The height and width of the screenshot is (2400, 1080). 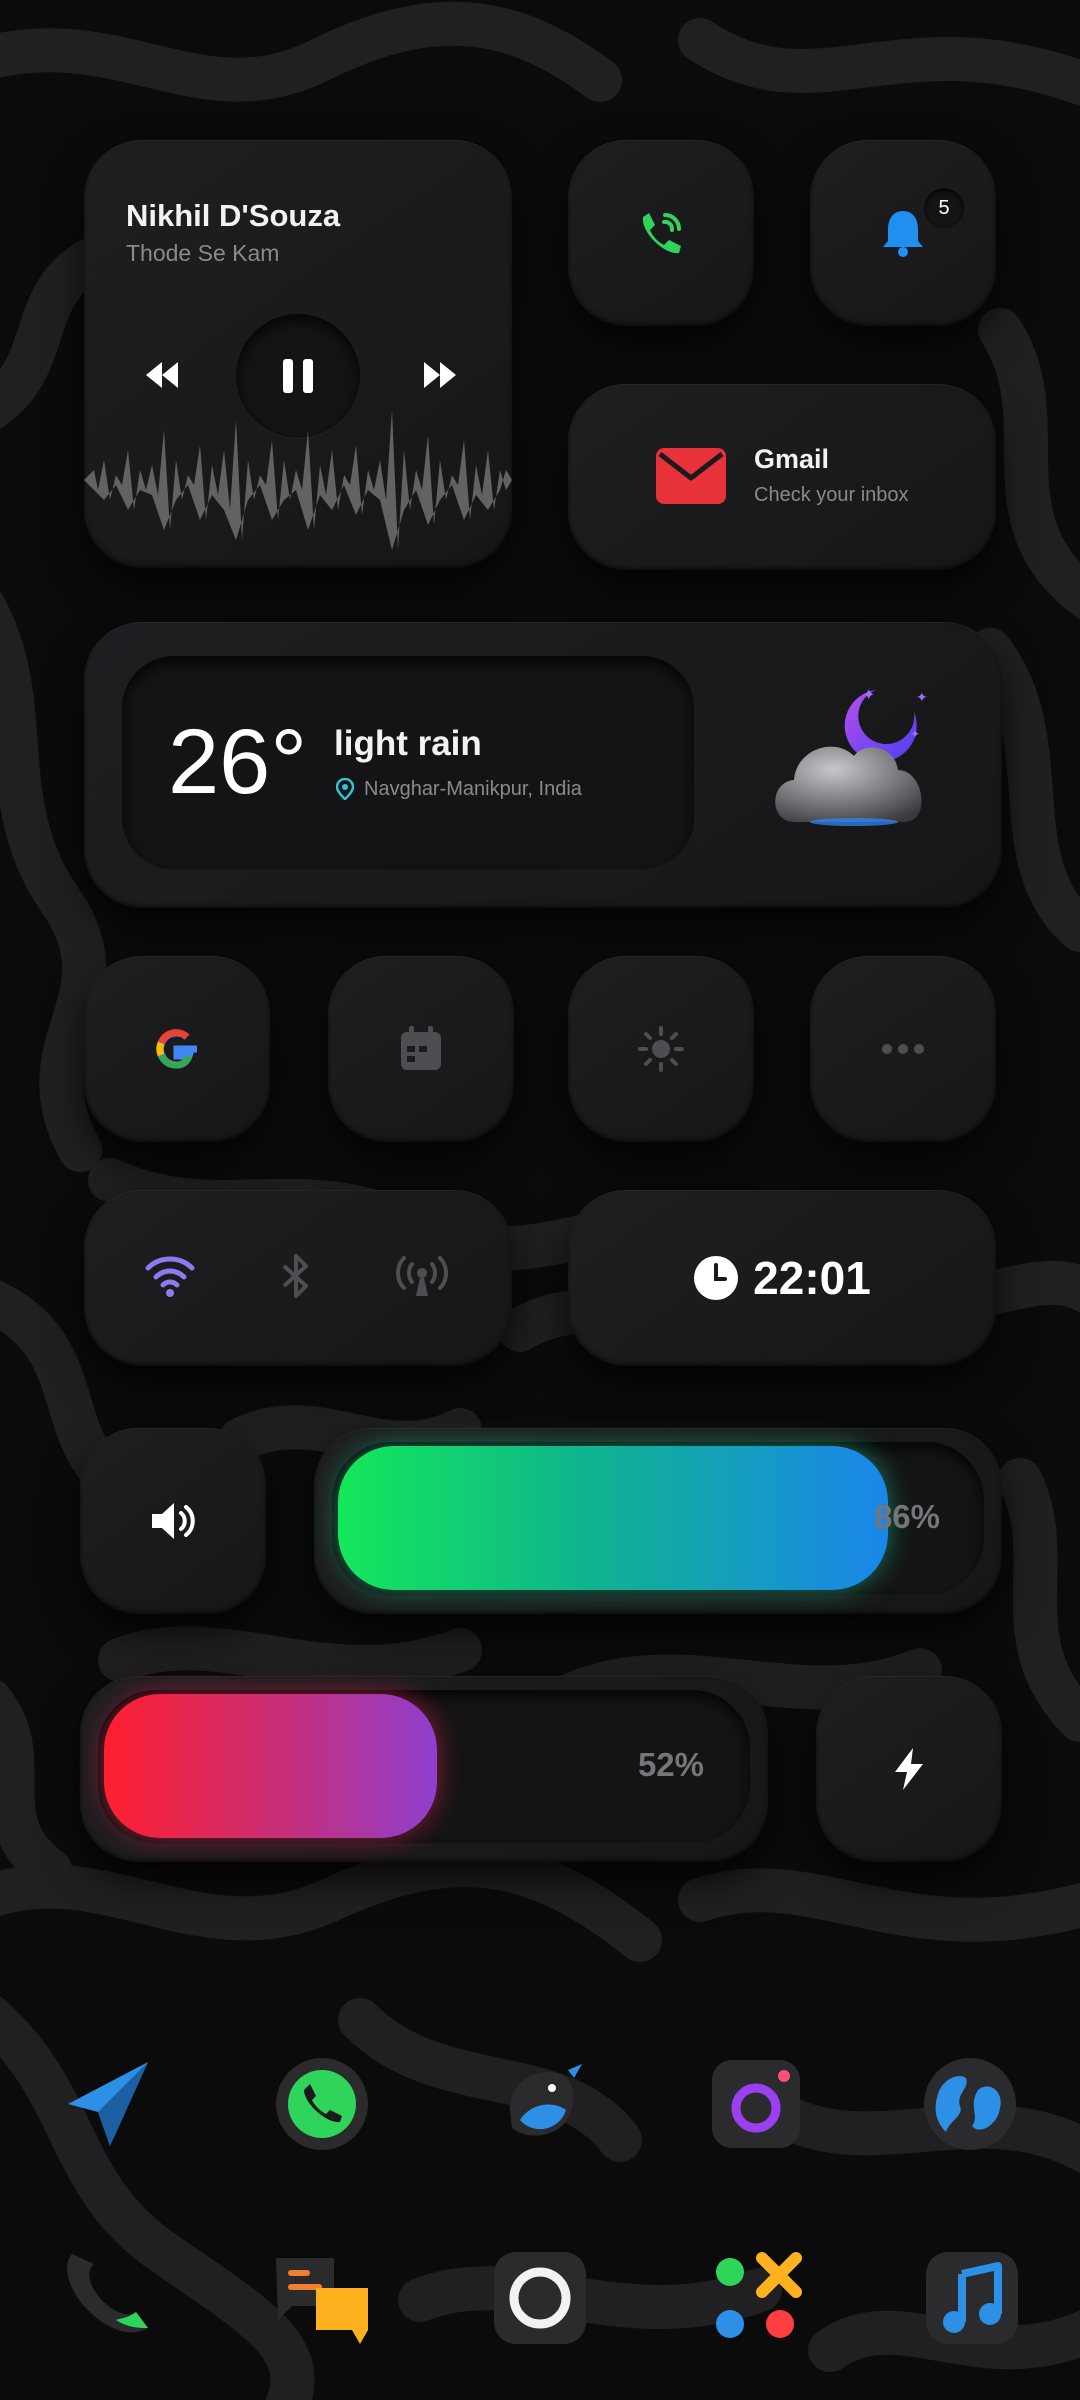 What do you see at coordinates (162, 375) in the screenshot?
I see `rewind-icon` at bounding box center [162, 375].